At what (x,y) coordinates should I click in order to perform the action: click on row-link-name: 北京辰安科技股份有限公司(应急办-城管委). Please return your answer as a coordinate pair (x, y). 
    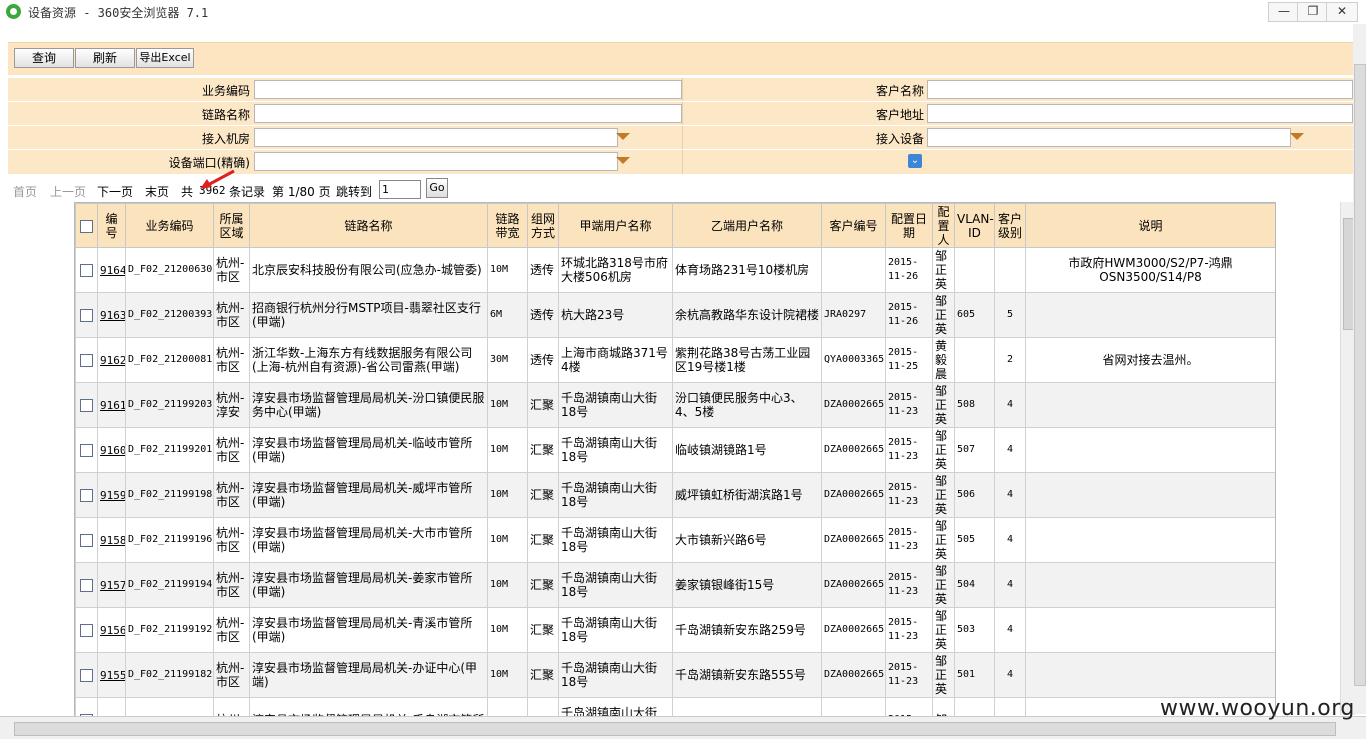
    Looking at the image, I should click on (368, 270).